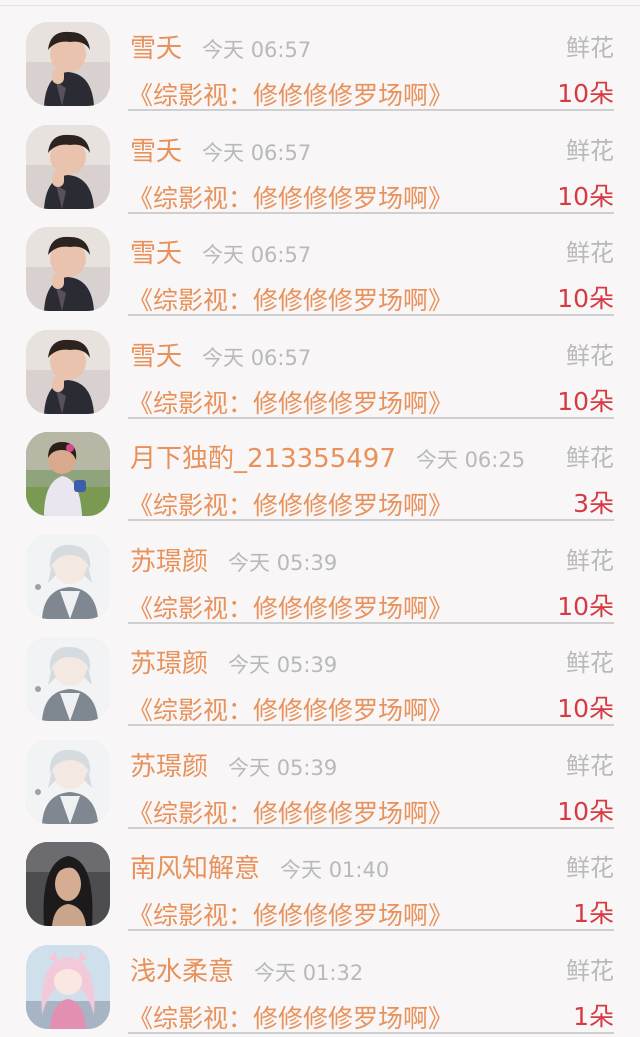 Image resolution: width=640 pixels, height=1037 pixels. Describe the element at coordinates (470, 460) in the screenshot. I see `timestamp: 今天 06:25` at that location.